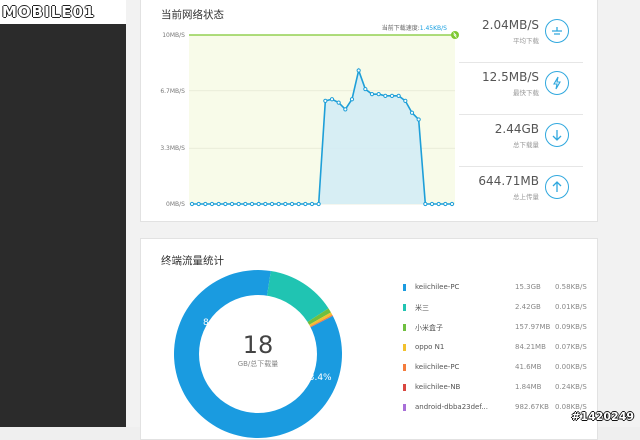 The height and width of the screenshot is (440, 640). Describe the element at coordinates (571, 327) in the screenshot. I see `device-speed: 0.09KB/S` at that location.